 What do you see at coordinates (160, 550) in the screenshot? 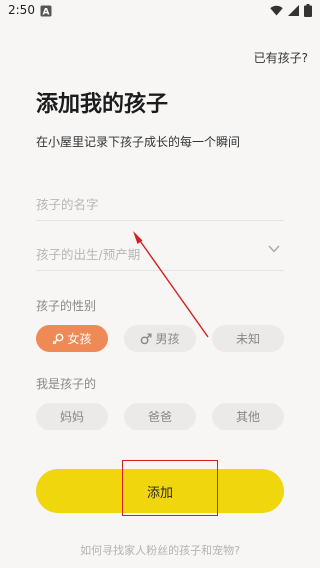
I see `help-link: 如何寻找家人粉丝的孩子和宠物?` at bounding box center [160, 550].